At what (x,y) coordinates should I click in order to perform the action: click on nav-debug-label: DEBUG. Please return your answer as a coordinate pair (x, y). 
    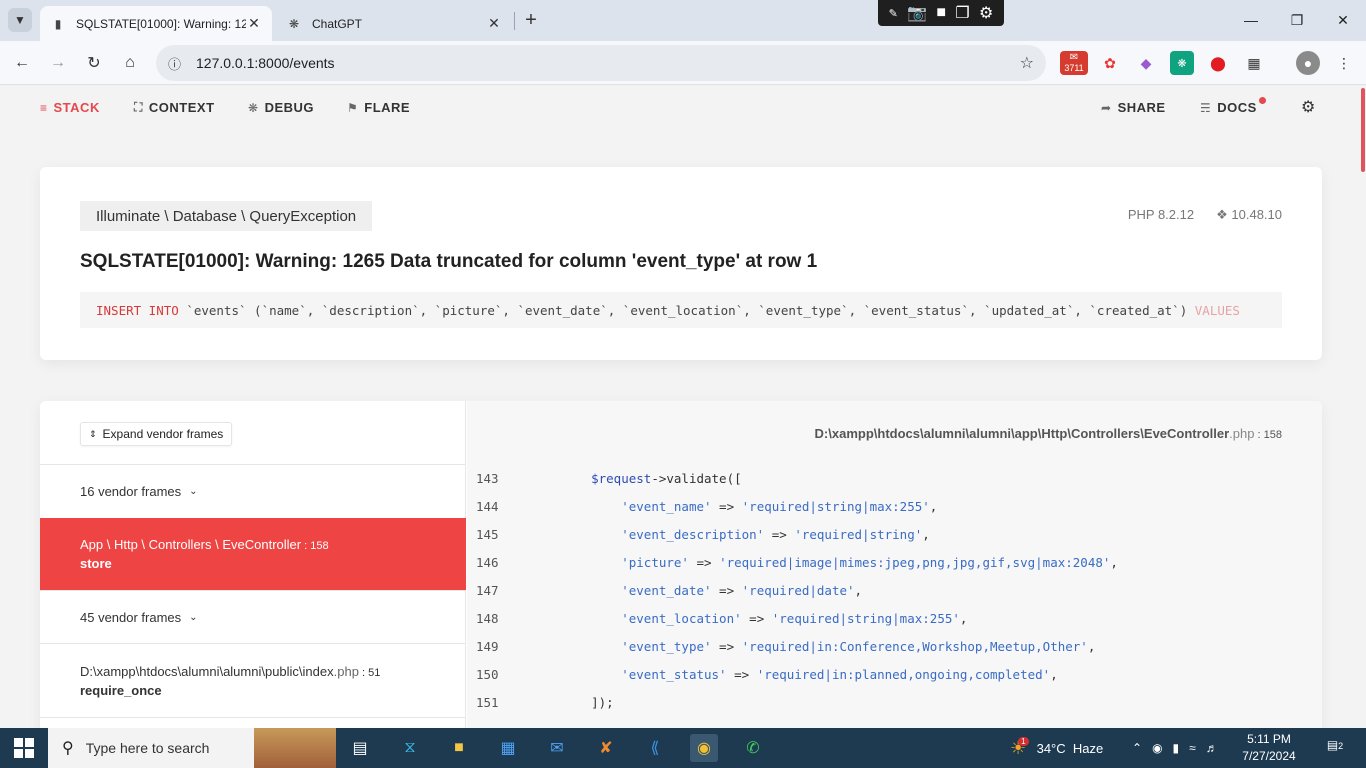
    Looking at the image, I should click on (289, 107).